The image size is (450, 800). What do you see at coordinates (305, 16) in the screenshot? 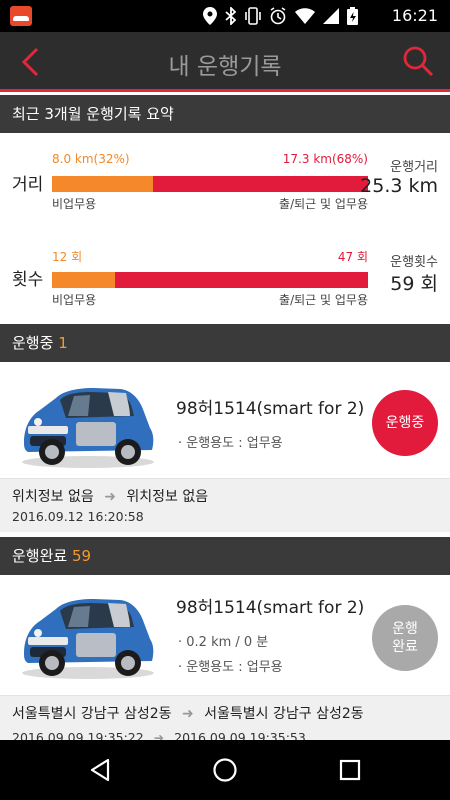
I see `wifi-icon` at bounding box center [305, 16].